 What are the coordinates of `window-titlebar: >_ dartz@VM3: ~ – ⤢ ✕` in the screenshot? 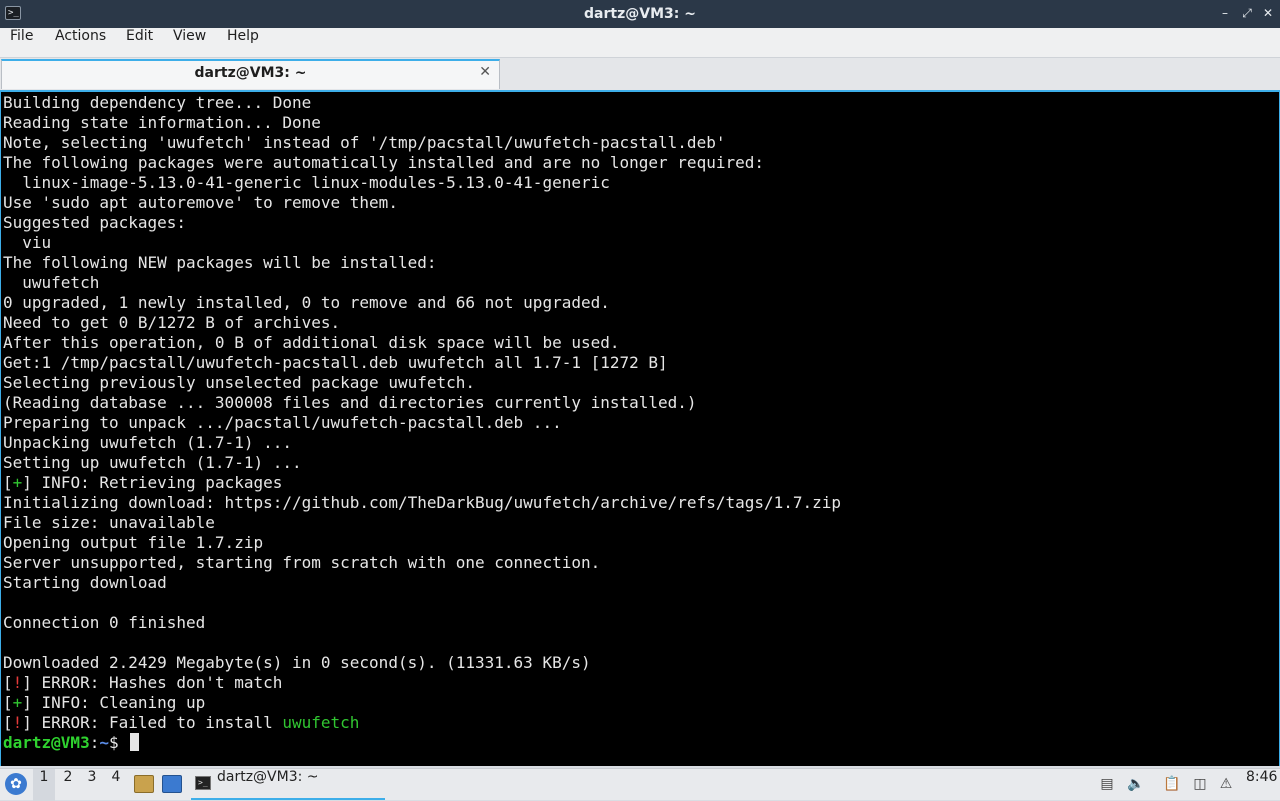 It's located at (640, 14).